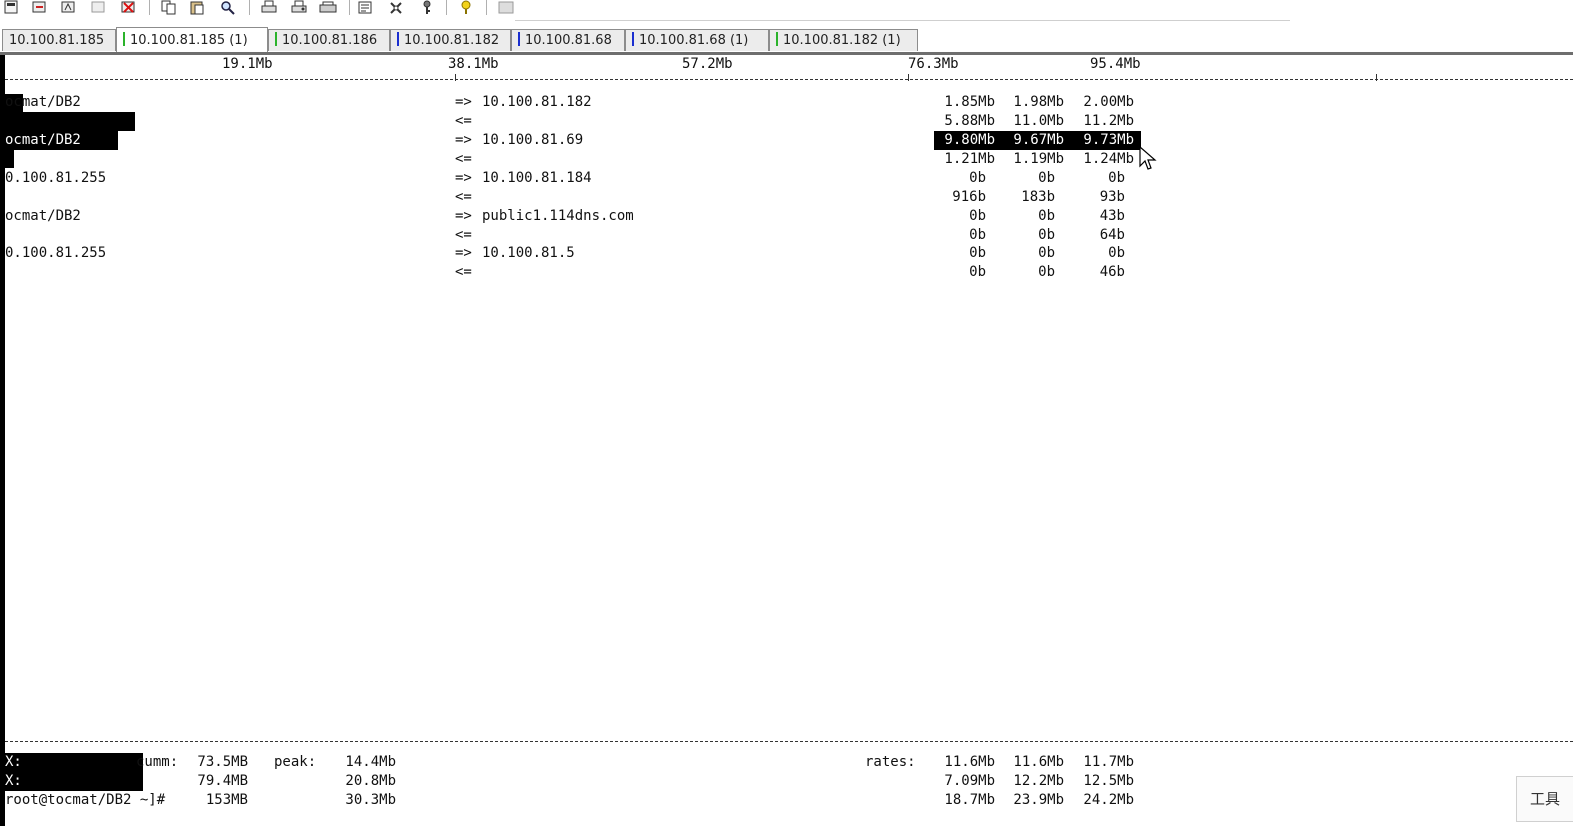 The image size is (1573, 826). What do you see at coordinates (1038, 762) in the screenshot?
I see `rate-10s: 11.6Mb` at bounding box center [1038, 762].